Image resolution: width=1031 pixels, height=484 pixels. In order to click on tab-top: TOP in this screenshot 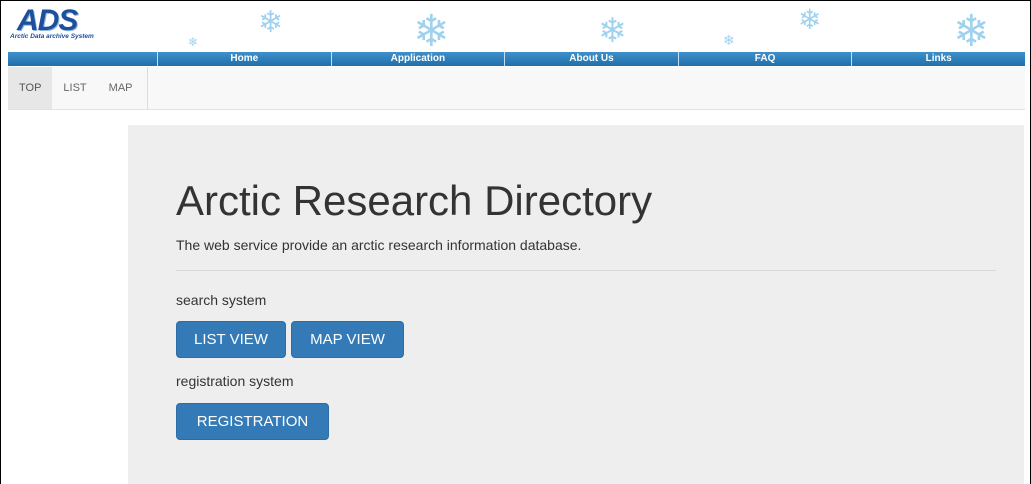, I will do `click(30, 88)`.